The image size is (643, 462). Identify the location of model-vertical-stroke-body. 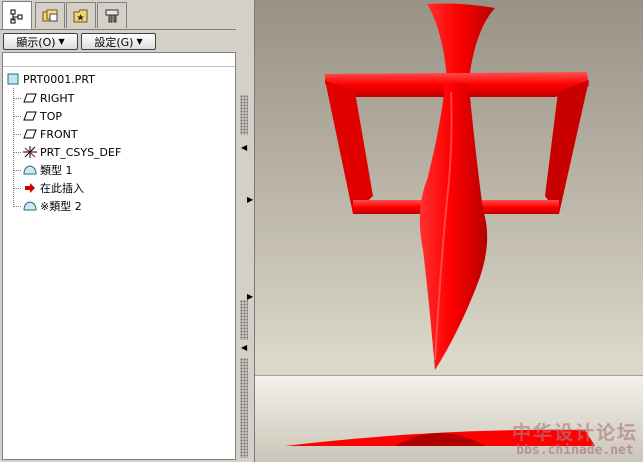
(453, 226).